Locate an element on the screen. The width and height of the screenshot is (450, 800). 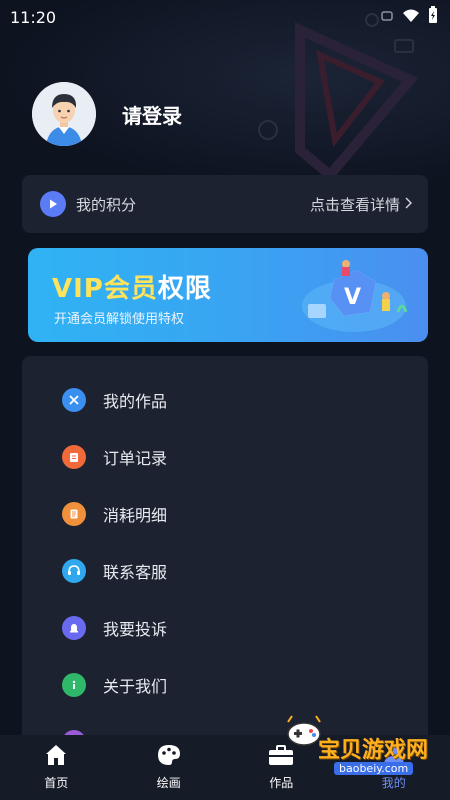
menu-item-label: 我要投诉 is located at coordinates (135, 629).